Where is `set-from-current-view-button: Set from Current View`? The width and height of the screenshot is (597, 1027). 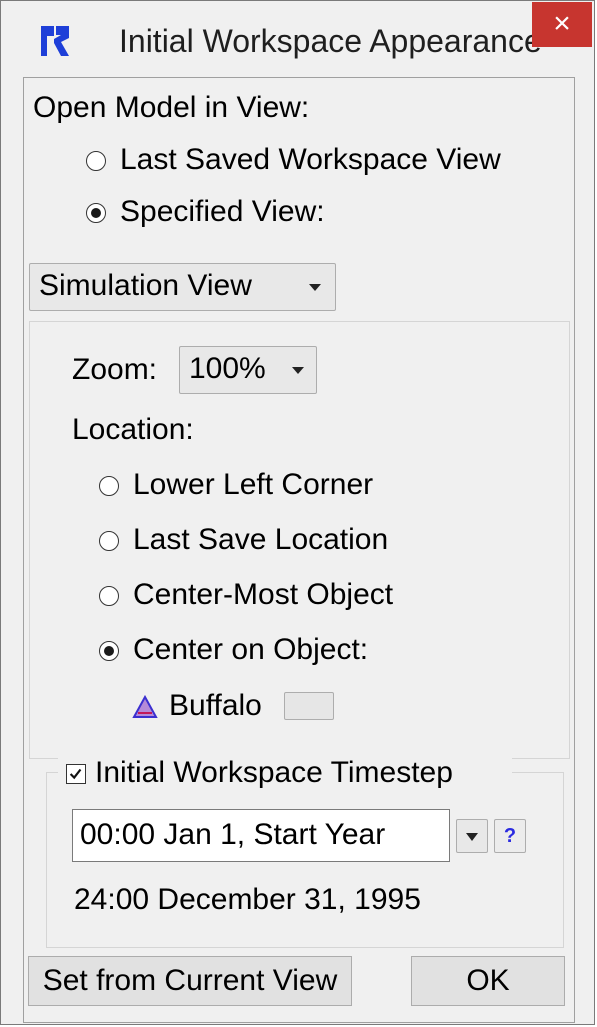 set-from-current-view-button: Set from Current View is located at coordinates (190, 981).